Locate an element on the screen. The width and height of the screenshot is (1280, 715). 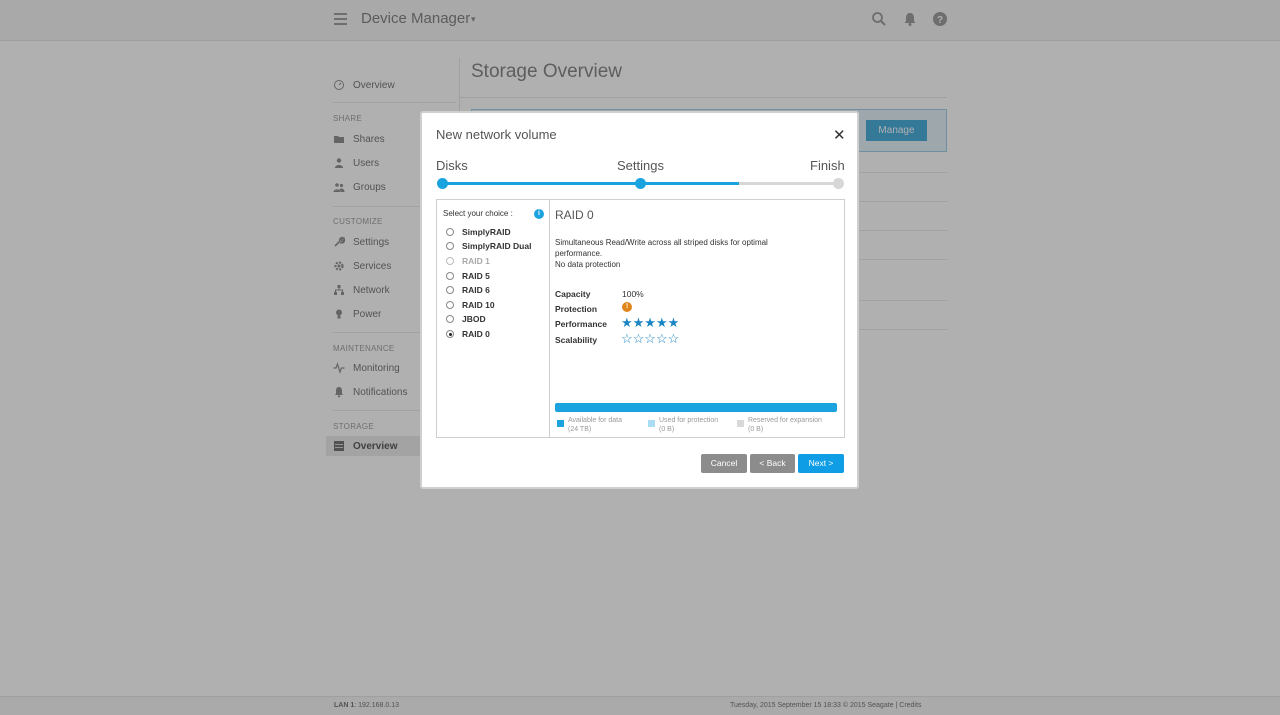
step-dot-settings is located at coordinates (640, 183).